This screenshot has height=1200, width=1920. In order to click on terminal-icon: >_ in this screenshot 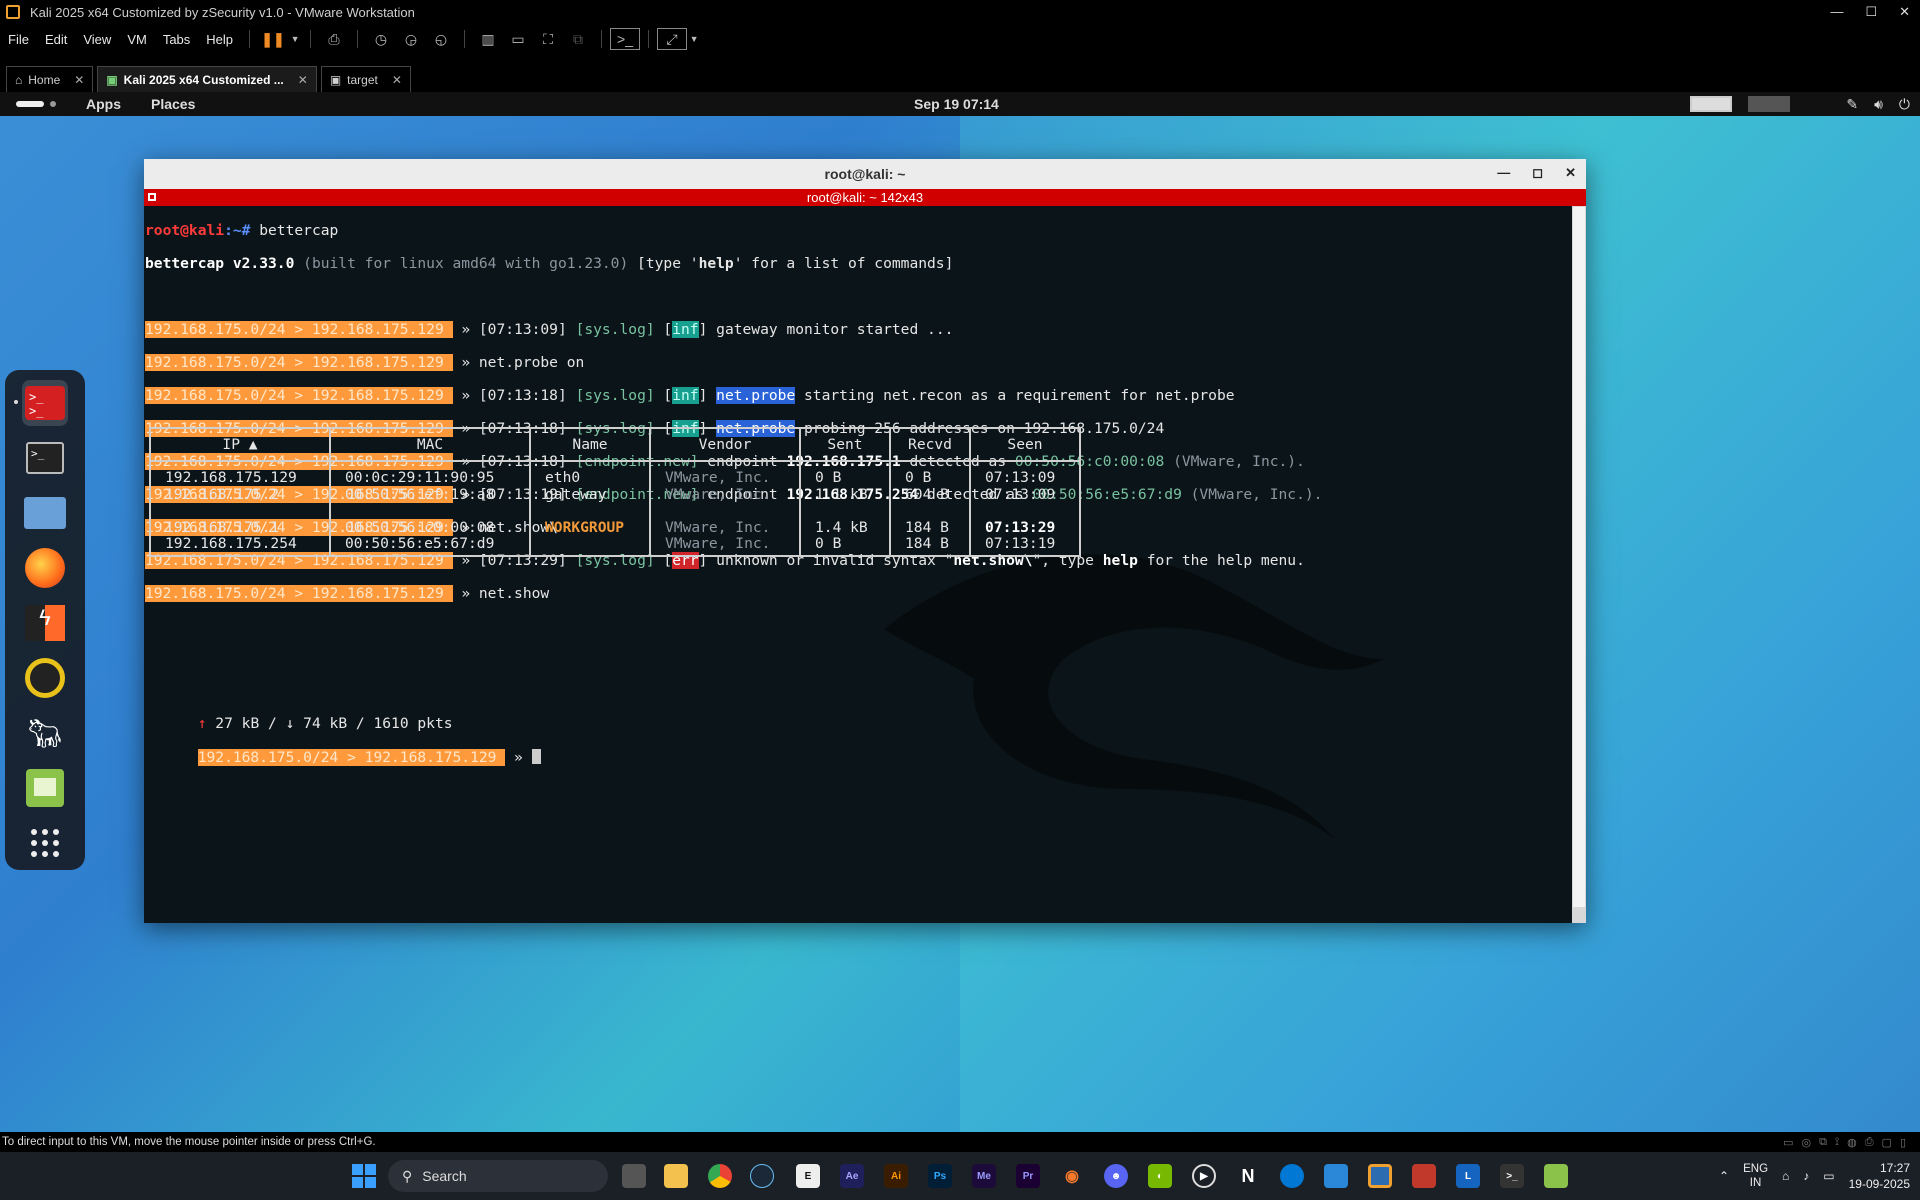, I will do `click(1512, 1176)`.